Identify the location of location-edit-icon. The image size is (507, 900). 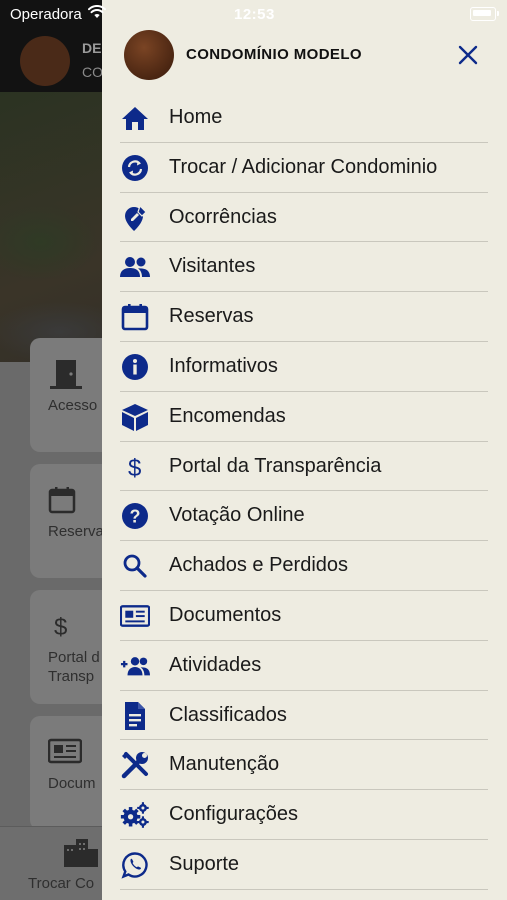
(135, 218).